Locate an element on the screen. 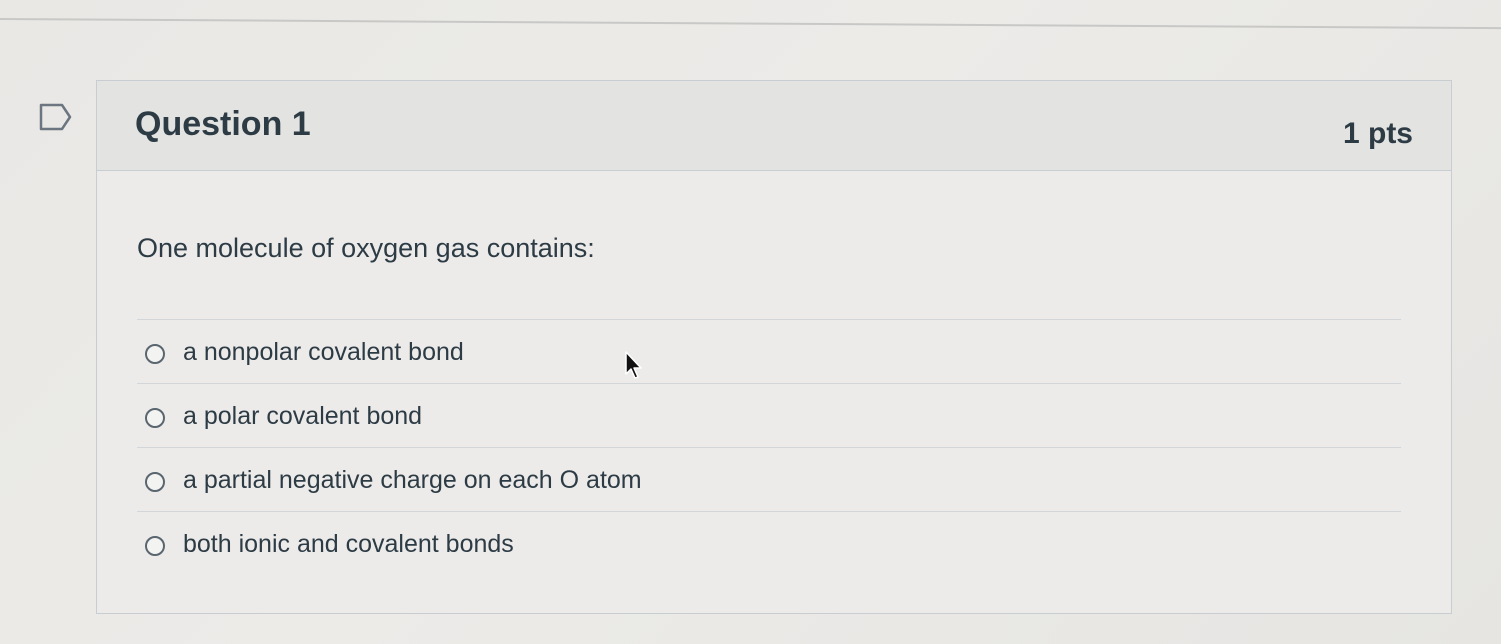 This screenshot has width=1501, height=644. question-header: Question 1 1 pts is located at coordinates (774, 126).